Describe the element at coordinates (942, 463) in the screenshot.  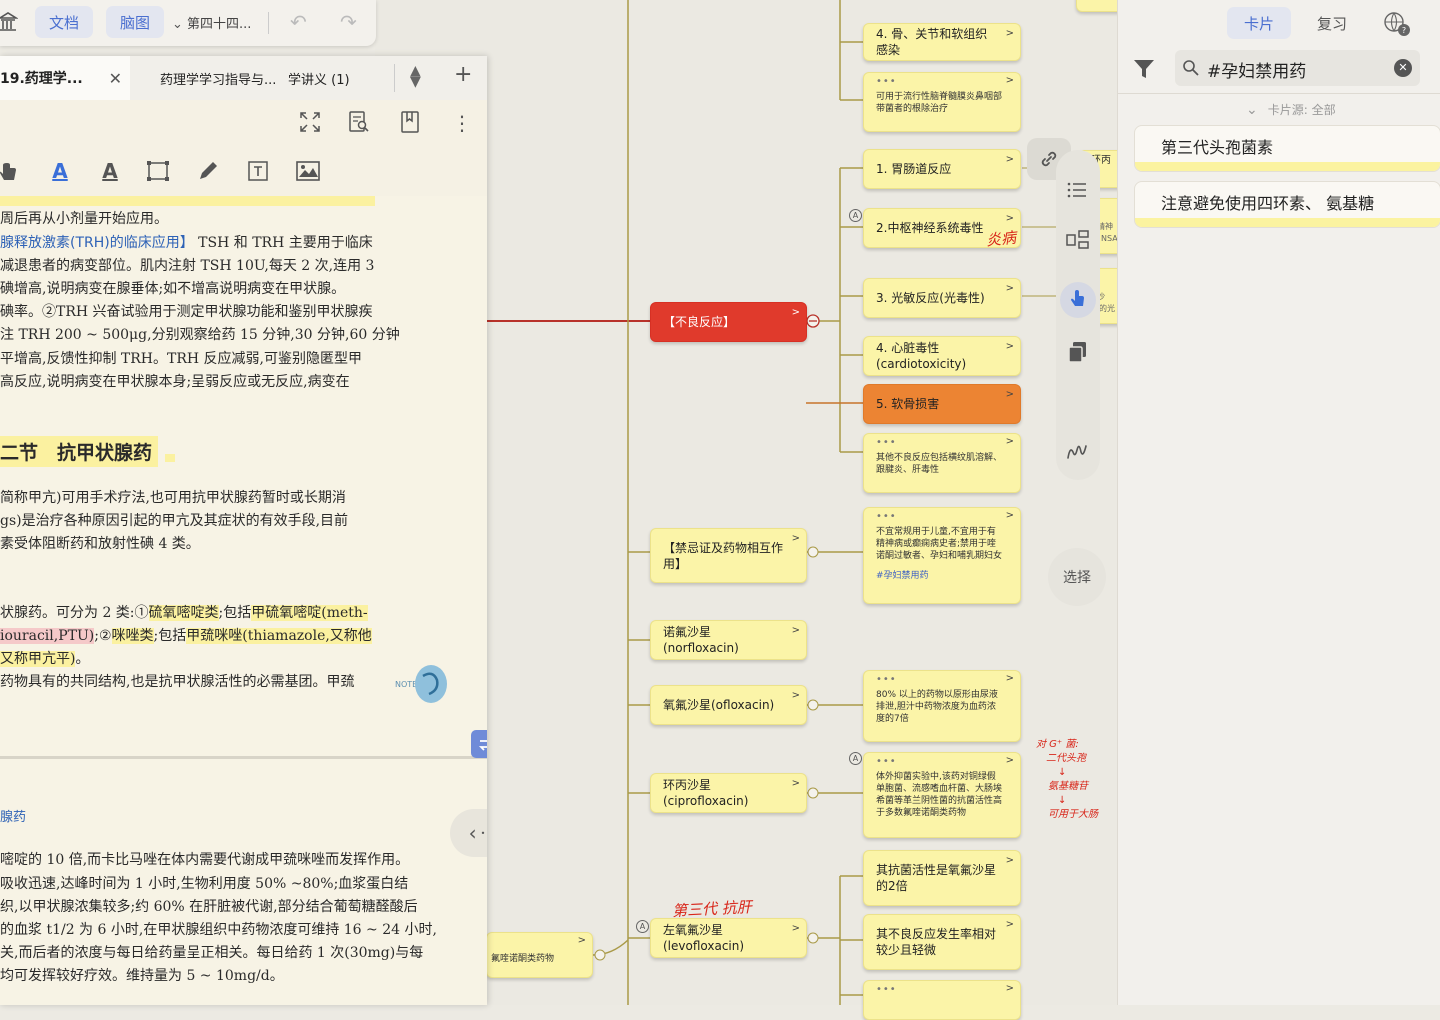
I see `note-other-adverse: ••• 其他不良反应包括横纹肌溶解、跟腱炎、肝毒性 >` at that location.